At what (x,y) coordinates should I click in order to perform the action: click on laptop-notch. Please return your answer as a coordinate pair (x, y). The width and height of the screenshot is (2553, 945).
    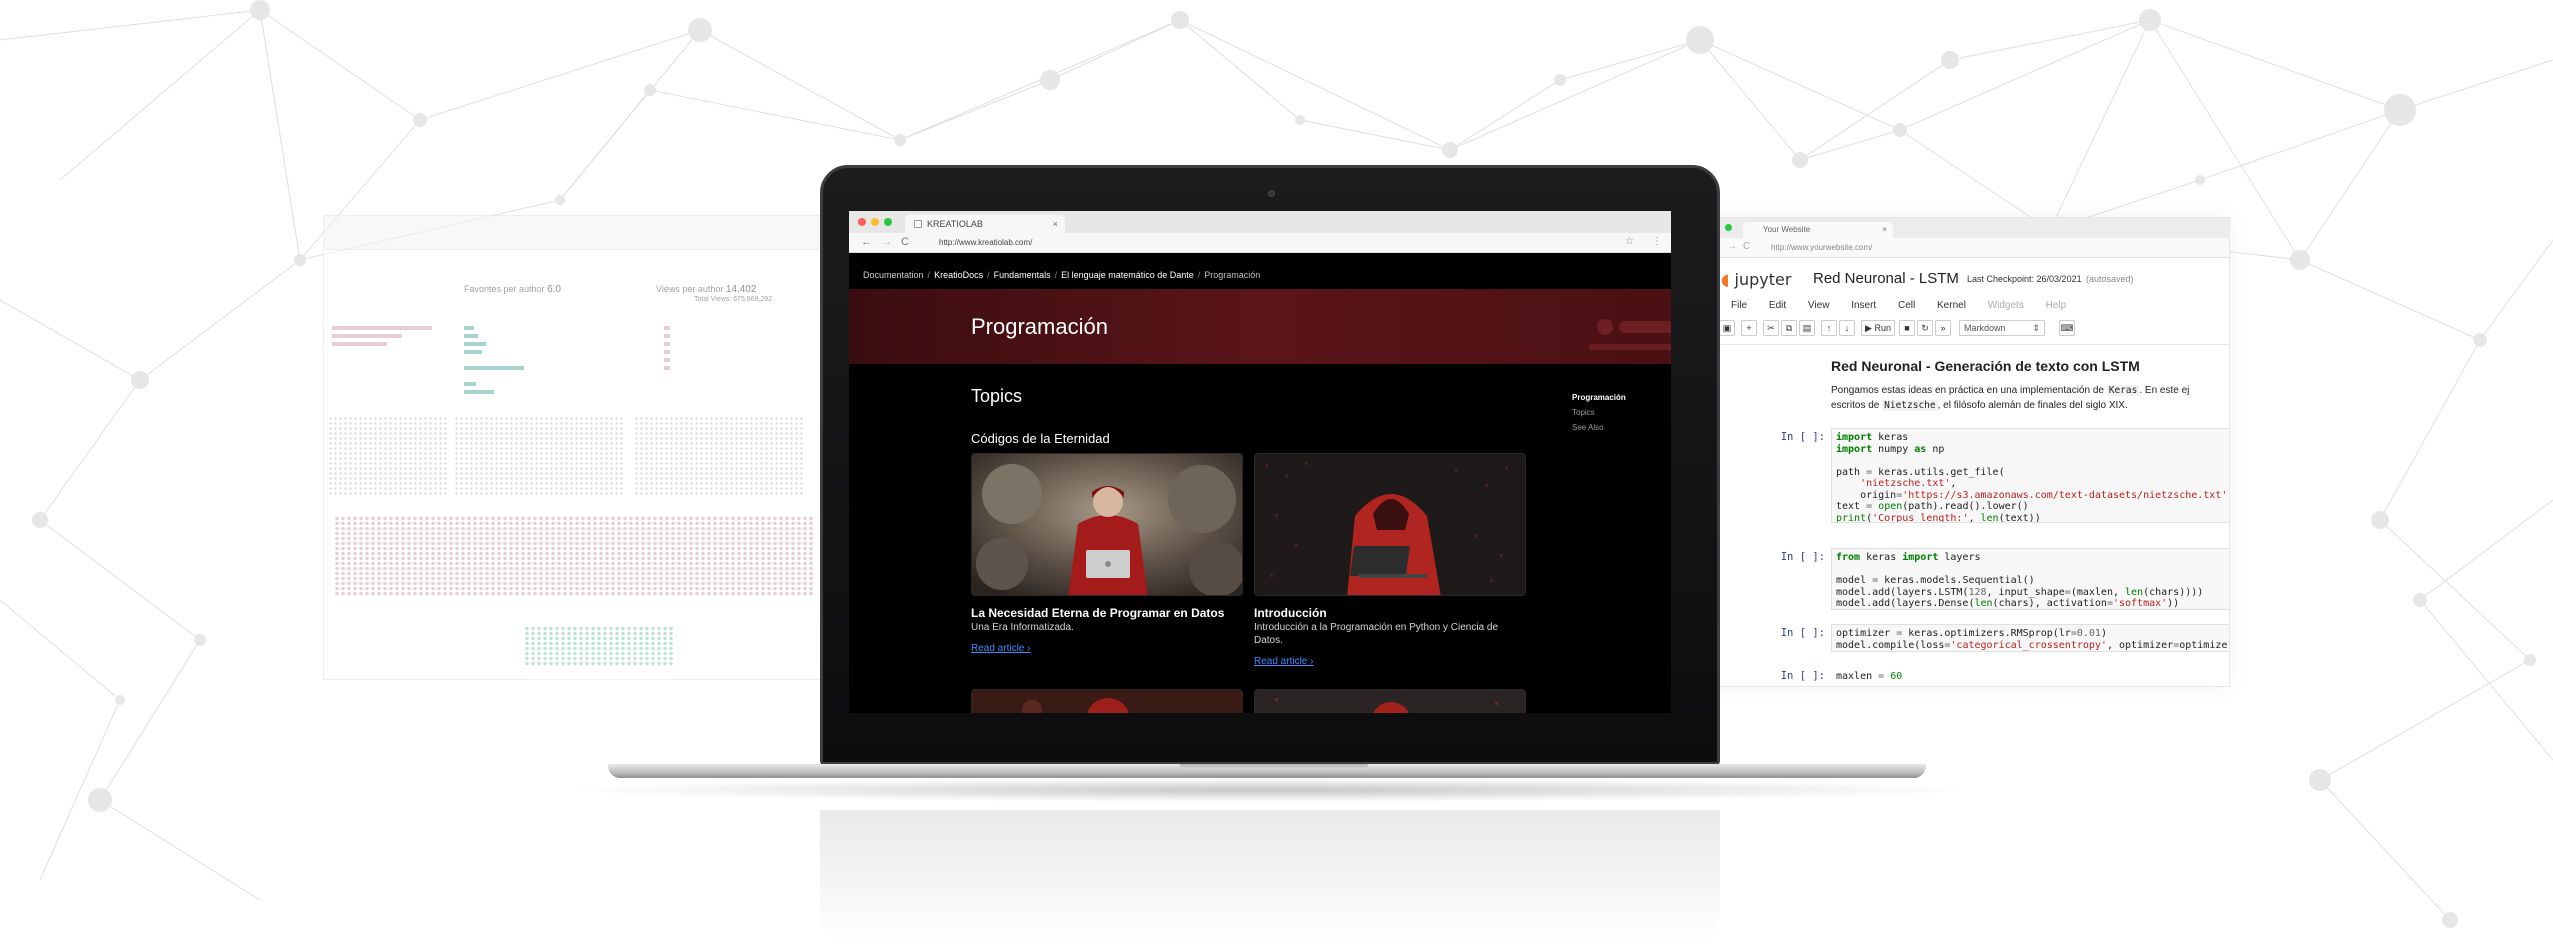
    Looking at the image, I should click on (1274, 767).